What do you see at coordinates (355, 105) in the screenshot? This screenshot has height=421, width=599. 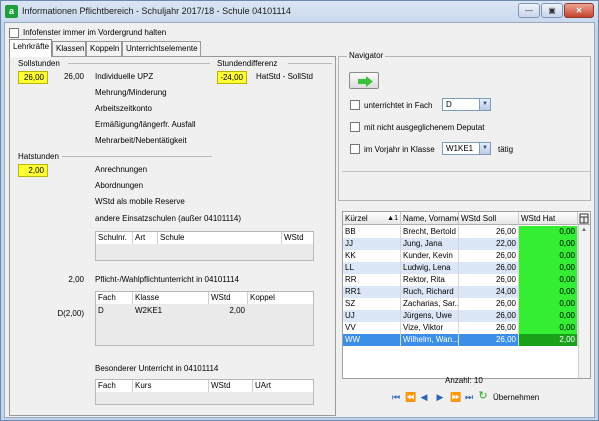 I see `filter-fach-checkbox` at bounding box center [355, 105].